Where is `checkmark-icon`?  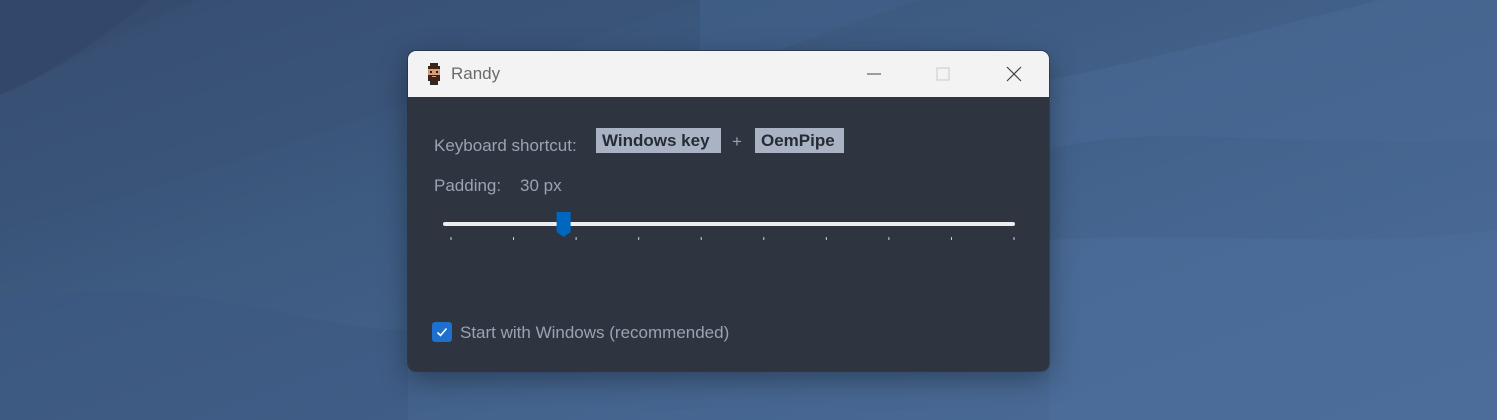 checkmark-icon is located at coordinates (442, 332).